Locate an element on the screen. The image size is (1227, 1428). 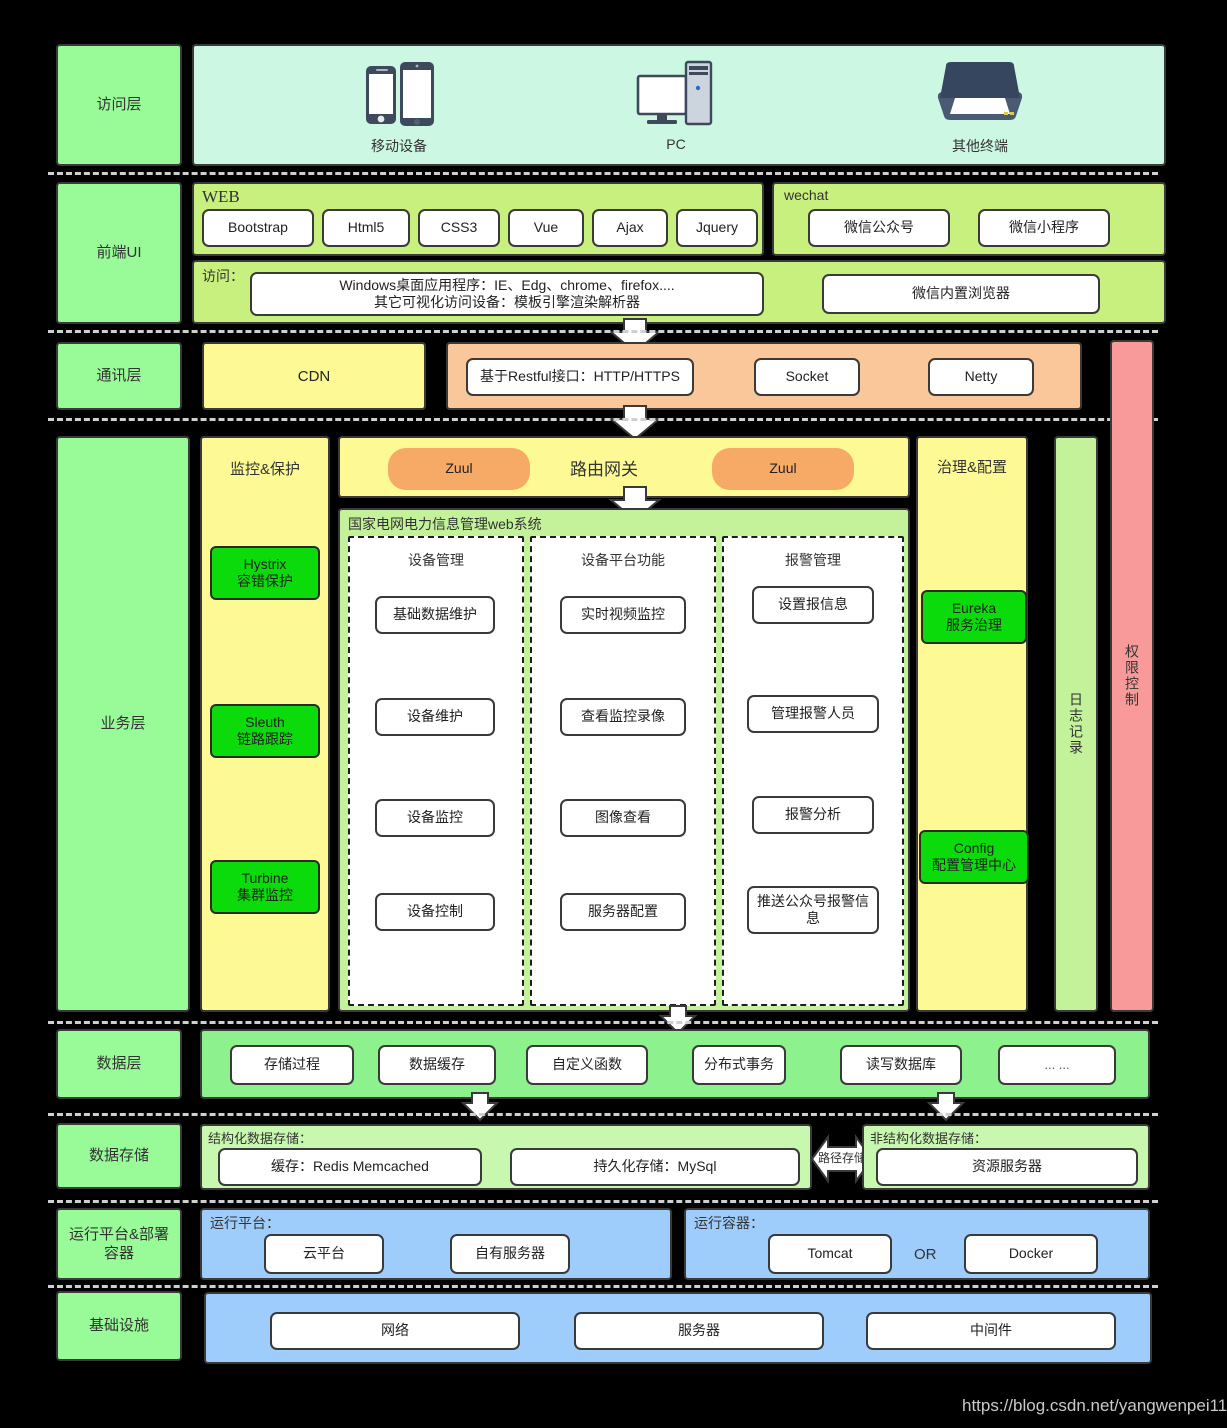
platform-container-title: 运行容器： is located at coordinates (729, 1223).